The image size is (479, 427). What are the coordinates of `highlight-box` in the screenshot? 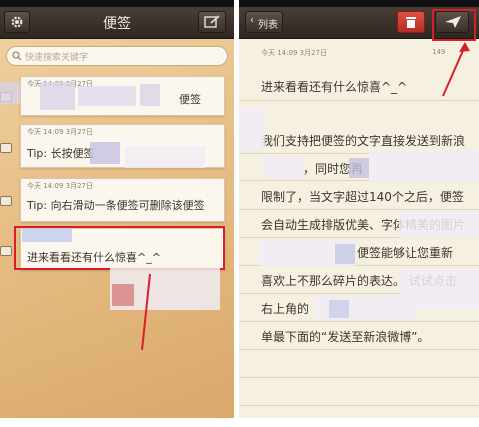 It's located at (454, 25).